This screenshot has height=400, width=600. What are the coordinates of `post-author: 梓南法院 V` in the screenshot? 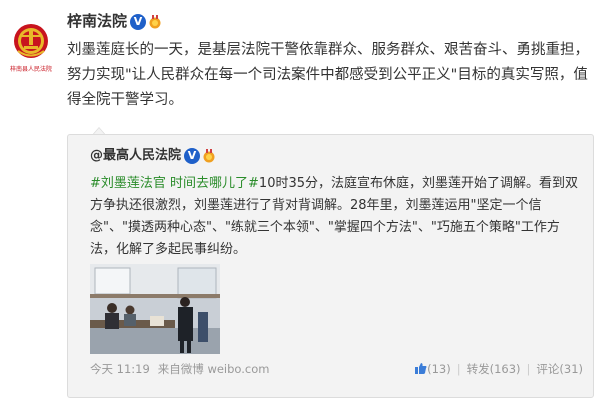 It's located at (114, 20).